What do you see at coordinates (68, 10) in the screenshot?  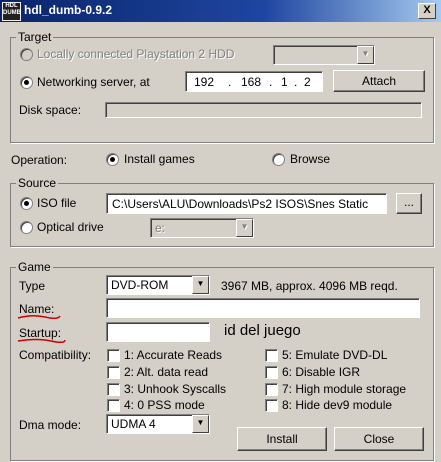 I see `window-title: hdl_dumb-0.9.2` at bounding box center [68, 10].